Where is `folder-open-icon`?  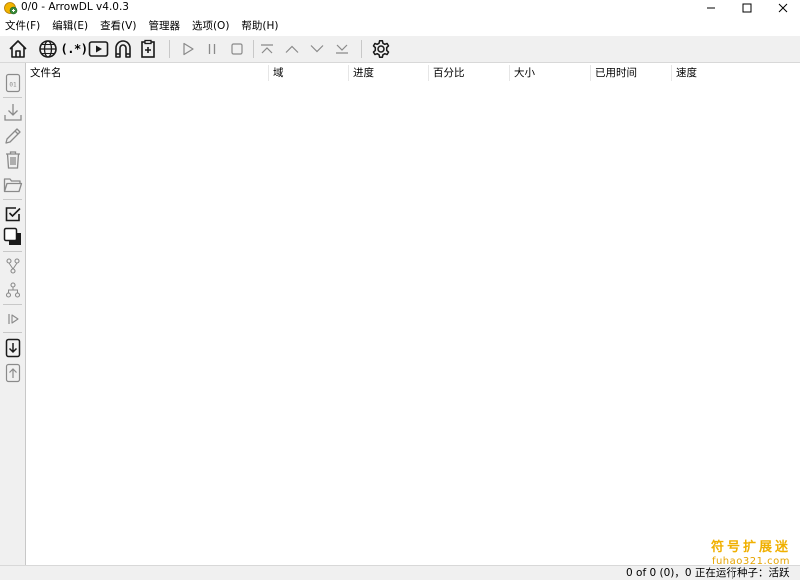
folder-open-icon is located at coordinates (12, 185).